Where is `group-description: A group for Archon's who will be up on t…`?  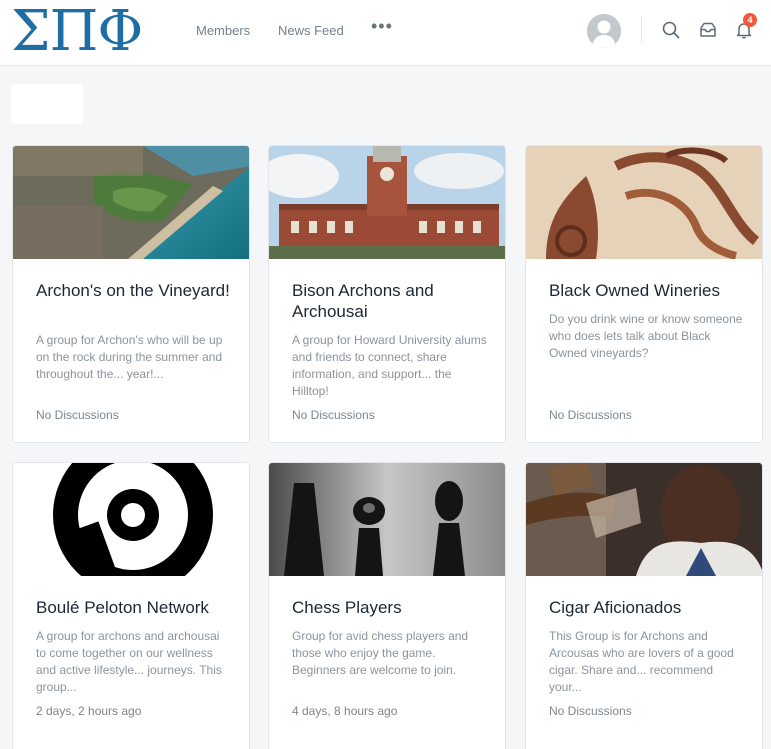
group-description: A group for Archon's who will be up on t… is located at coordinates (129, 357).